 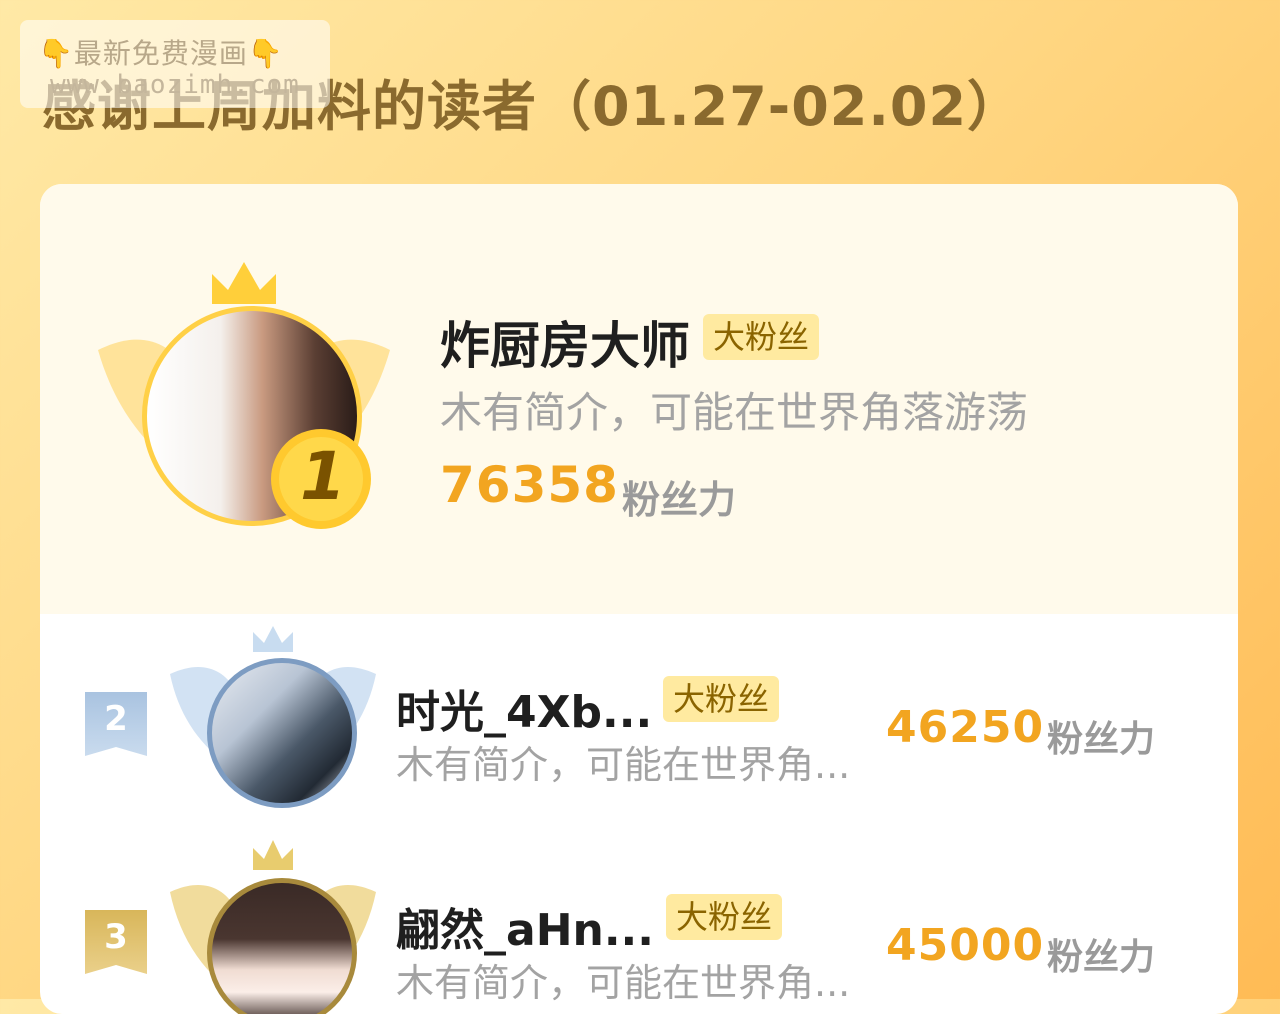 What do you see at coordinates (965, 945) in the screenshot?
I see `fan-score: 45000` at bounding box center [965, 945].